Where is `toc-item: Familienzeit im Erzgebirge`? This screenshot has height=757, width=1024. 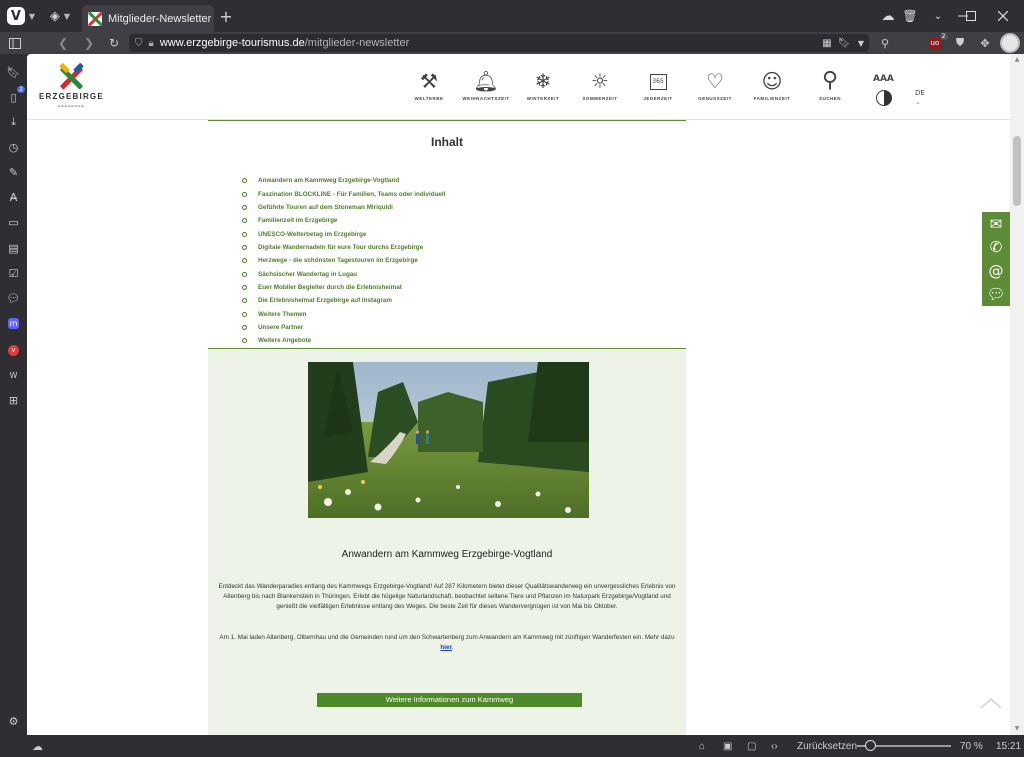
toc-item: Familienzeit im Erzgebirge is located at coordinates (343, 220).